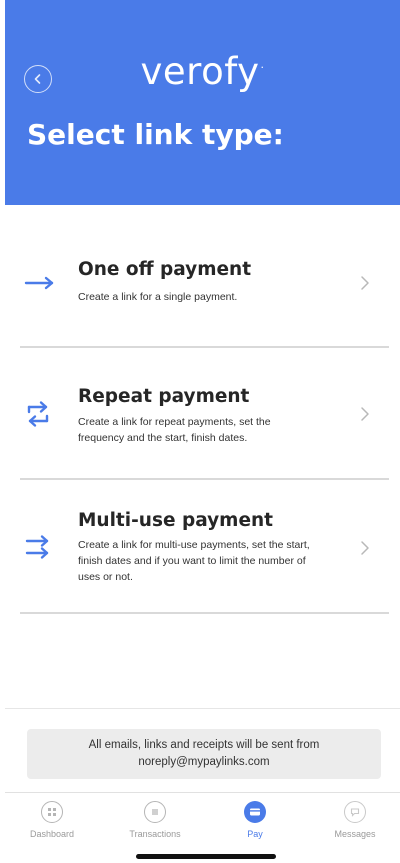  Describe the element at coordinates (52, 834) in the screenshot. I see `tab-label: Dashboard` at that location.